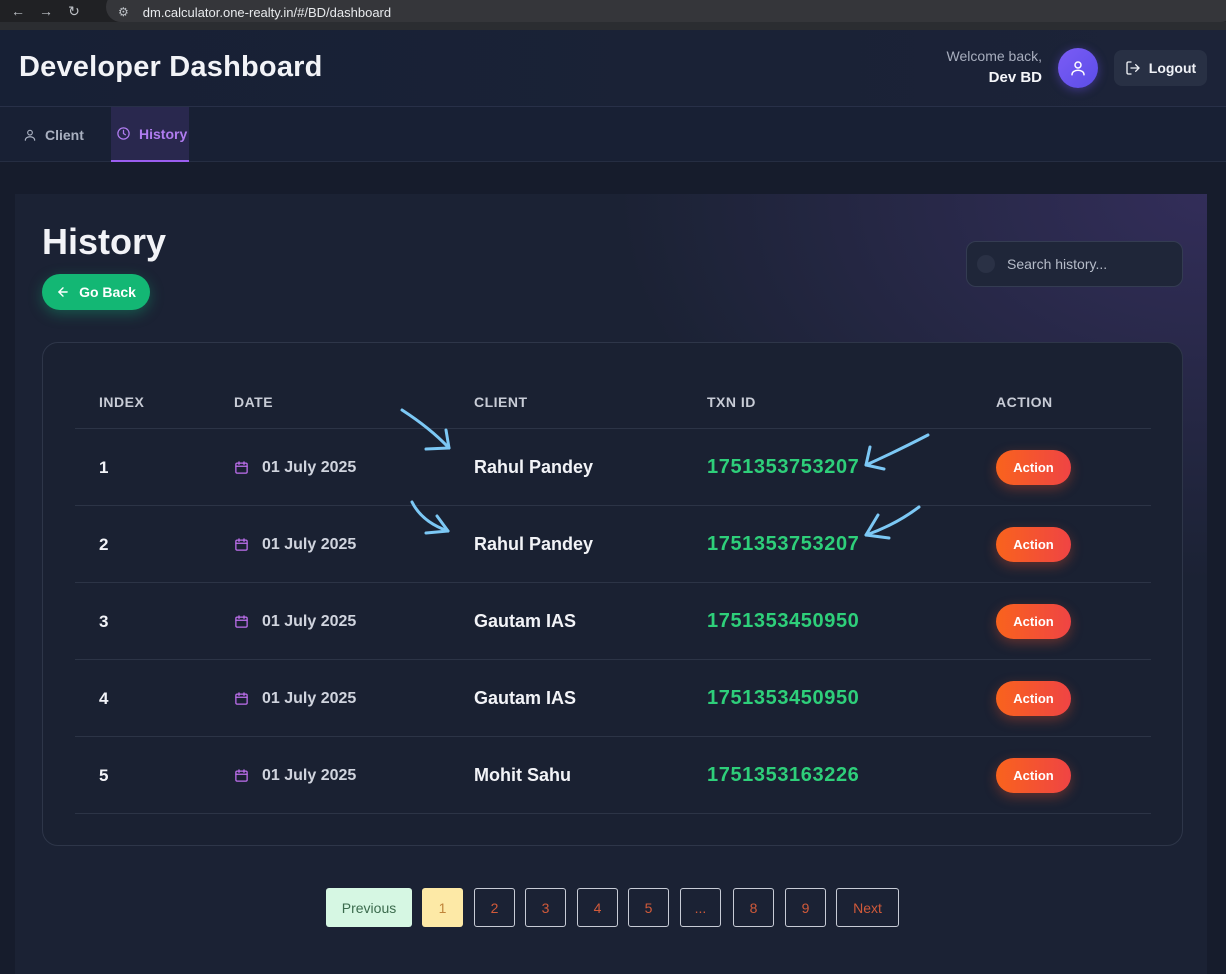 This screenshot has height=974, width=1226. I want to click on browser-divider, so click(613, 26).